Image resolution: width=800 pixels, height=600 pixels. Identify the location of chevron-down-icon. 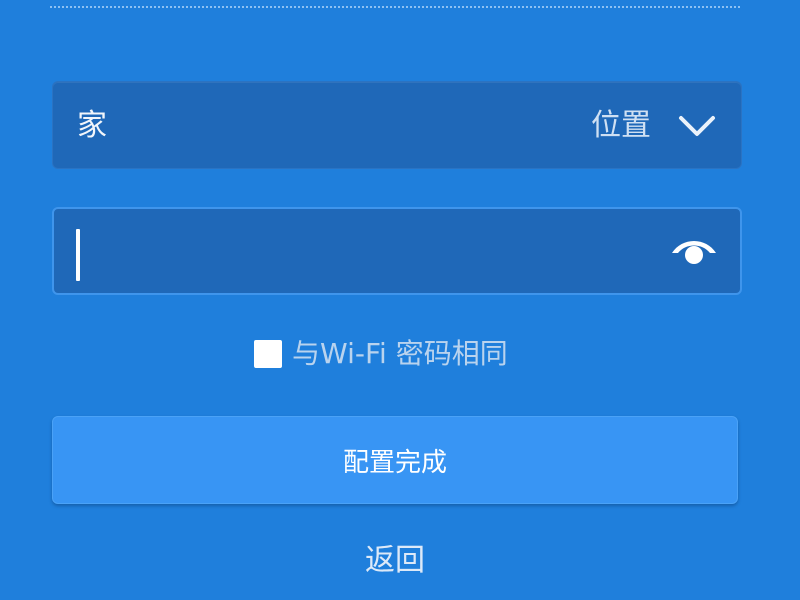
(697, 126).